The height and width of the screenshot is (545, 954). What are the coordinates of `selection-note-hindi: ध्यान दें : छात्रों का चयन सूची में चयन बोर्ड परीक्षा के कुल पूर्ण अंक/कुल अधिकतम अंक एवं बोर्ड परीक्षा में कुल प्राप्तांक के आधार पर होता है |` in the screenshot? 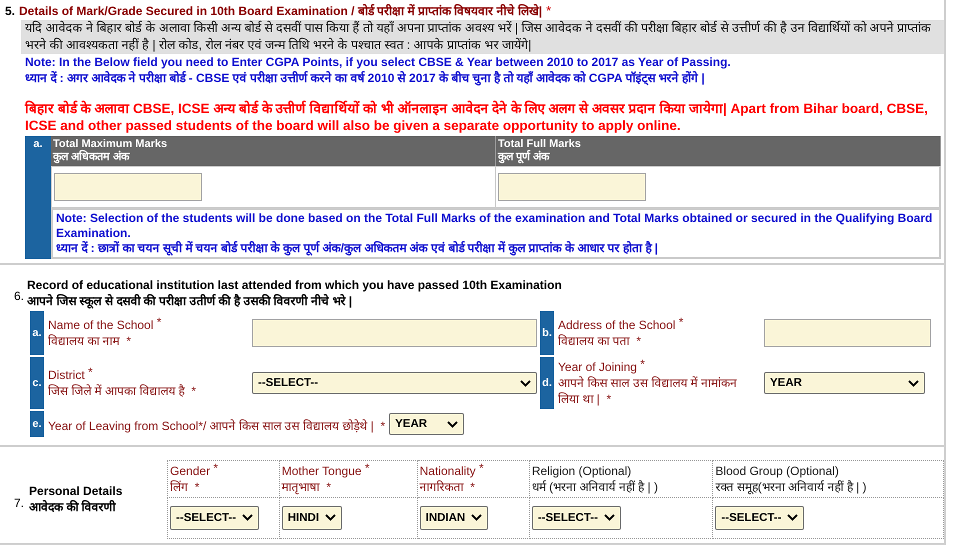 It's located at (358, 248).